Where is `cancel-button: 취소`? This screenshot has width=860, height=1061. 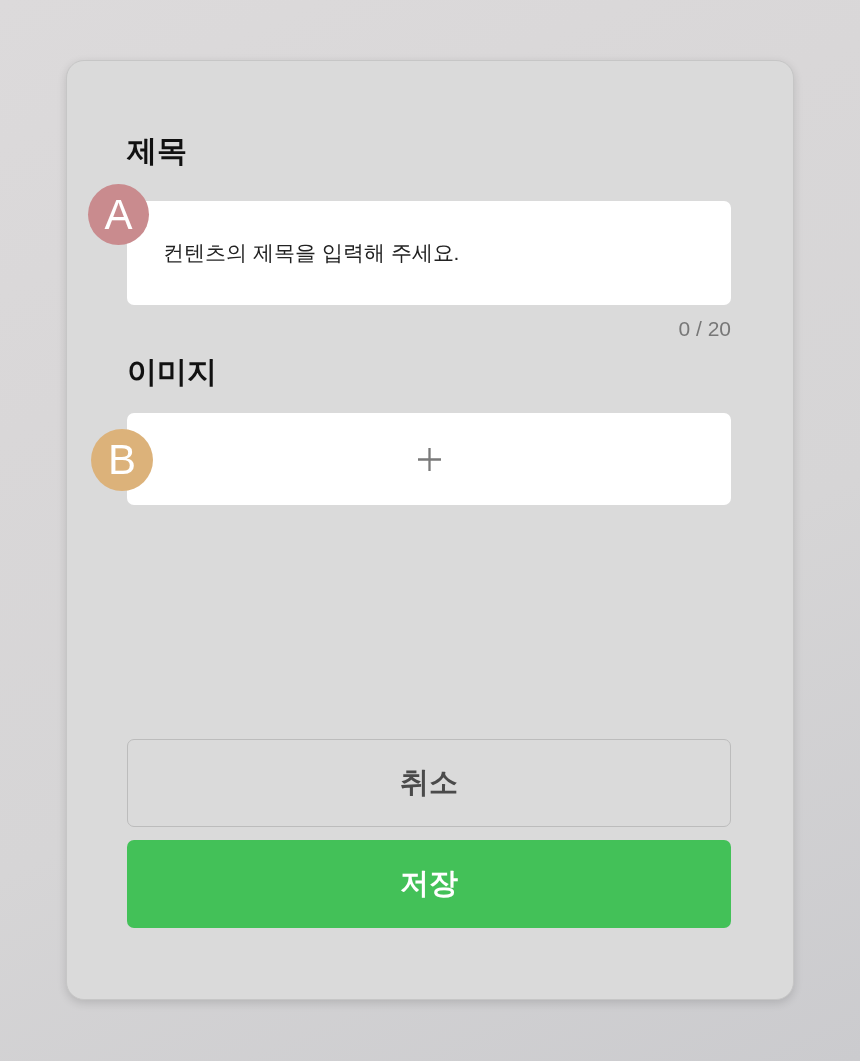
cancel-button: 취소 is located at coordinates (429, 783).